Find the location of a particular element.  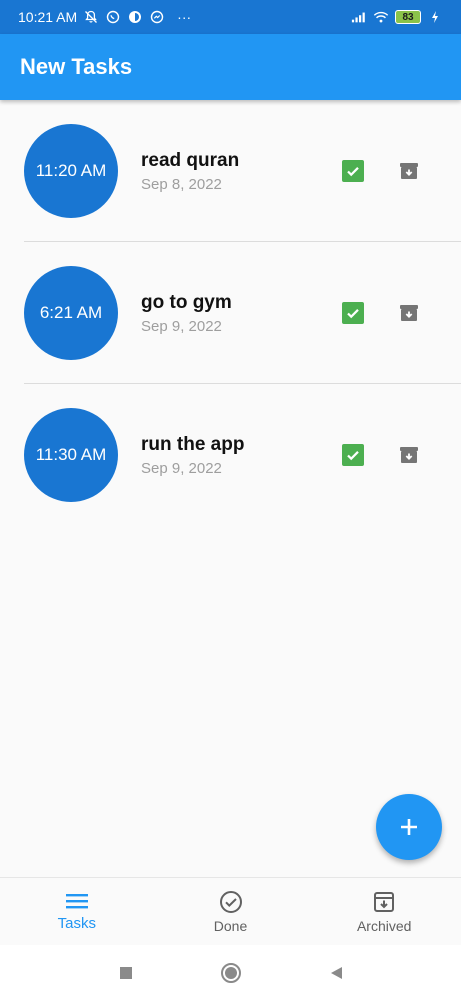

nav-item-done: Done is located at coordinates (231, 911).